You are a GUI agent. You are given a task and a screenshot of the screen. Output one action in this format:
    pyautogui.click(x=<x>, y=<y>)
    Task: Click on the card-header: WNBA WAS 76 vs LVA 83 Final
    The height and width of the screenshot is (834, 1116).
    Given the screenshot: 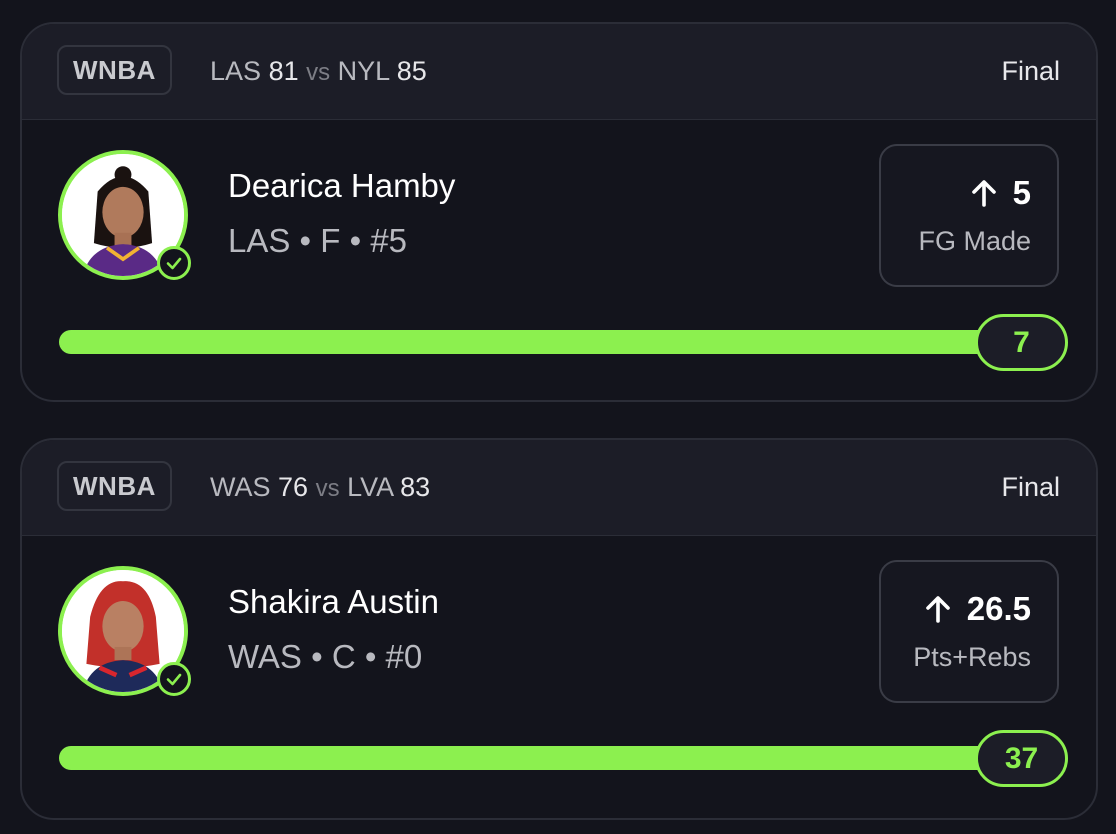 What is the action you would take?
    pyautogui.click(x=559, y=488)
    